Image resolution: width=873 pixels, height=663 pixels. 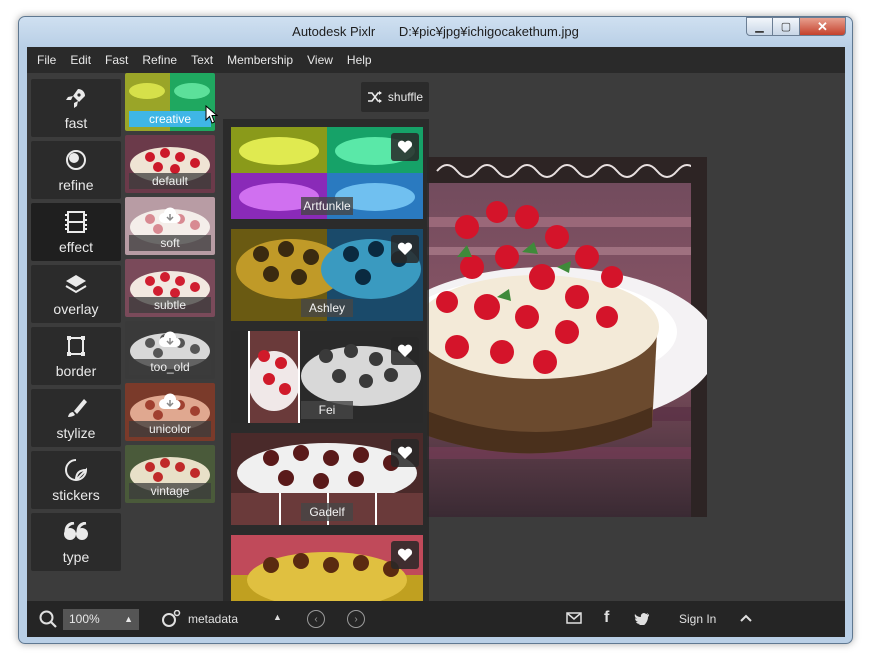 I want to click on app-name: Autodesk Pixlr, so click(x=334, y=31).